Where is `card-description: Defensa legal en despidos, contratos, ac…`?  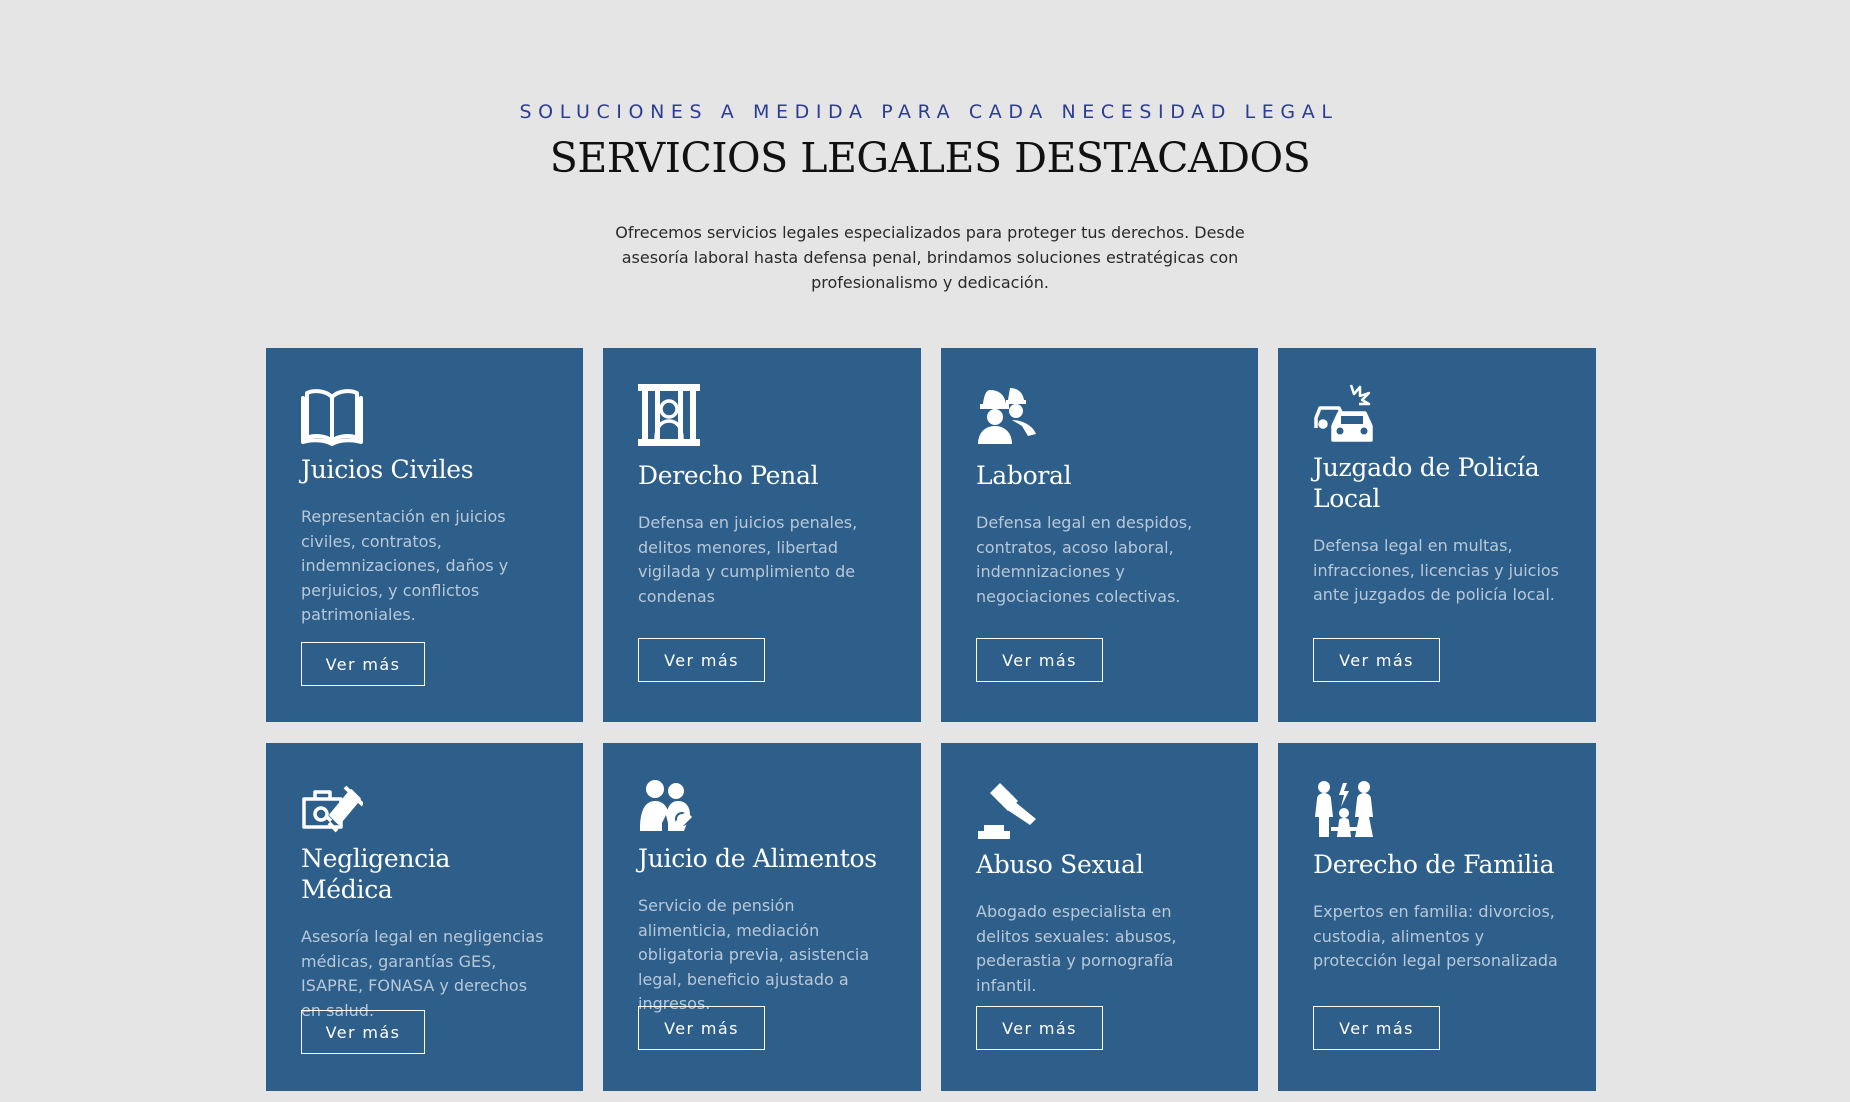 card-description: Defensa legal en despidos, contratos, ac… is located at coordinates (1084, 559).